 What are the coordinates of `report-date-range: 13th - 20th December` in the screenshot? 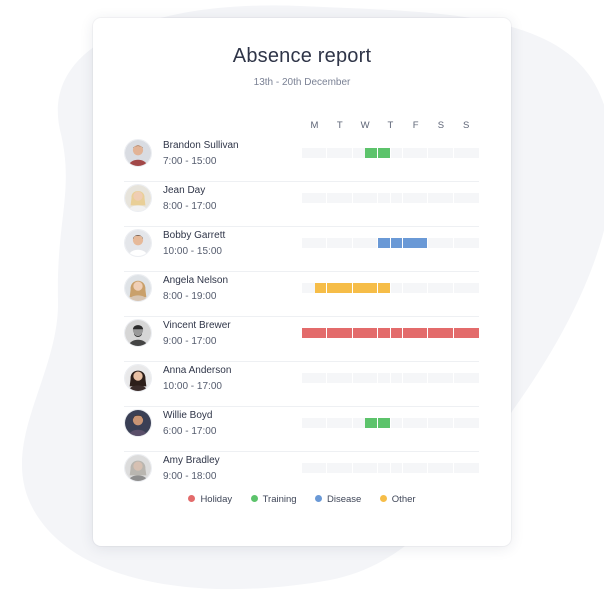 It's located at (302, 82).